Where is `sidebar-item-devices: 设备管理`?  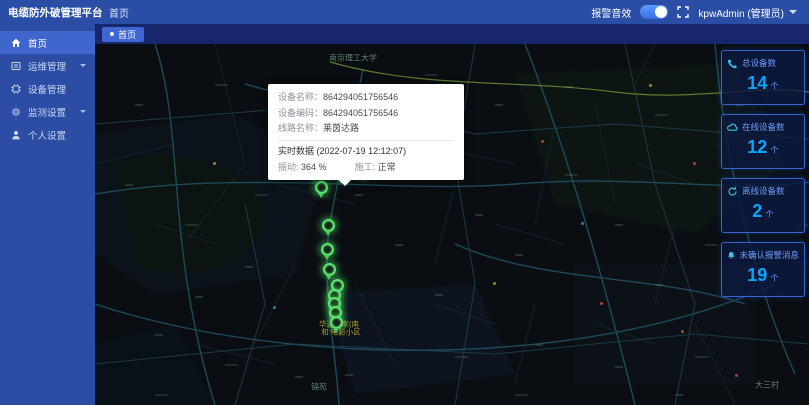
sidebar-item-devices: 设备管理 is located at coordinates (47, 88).